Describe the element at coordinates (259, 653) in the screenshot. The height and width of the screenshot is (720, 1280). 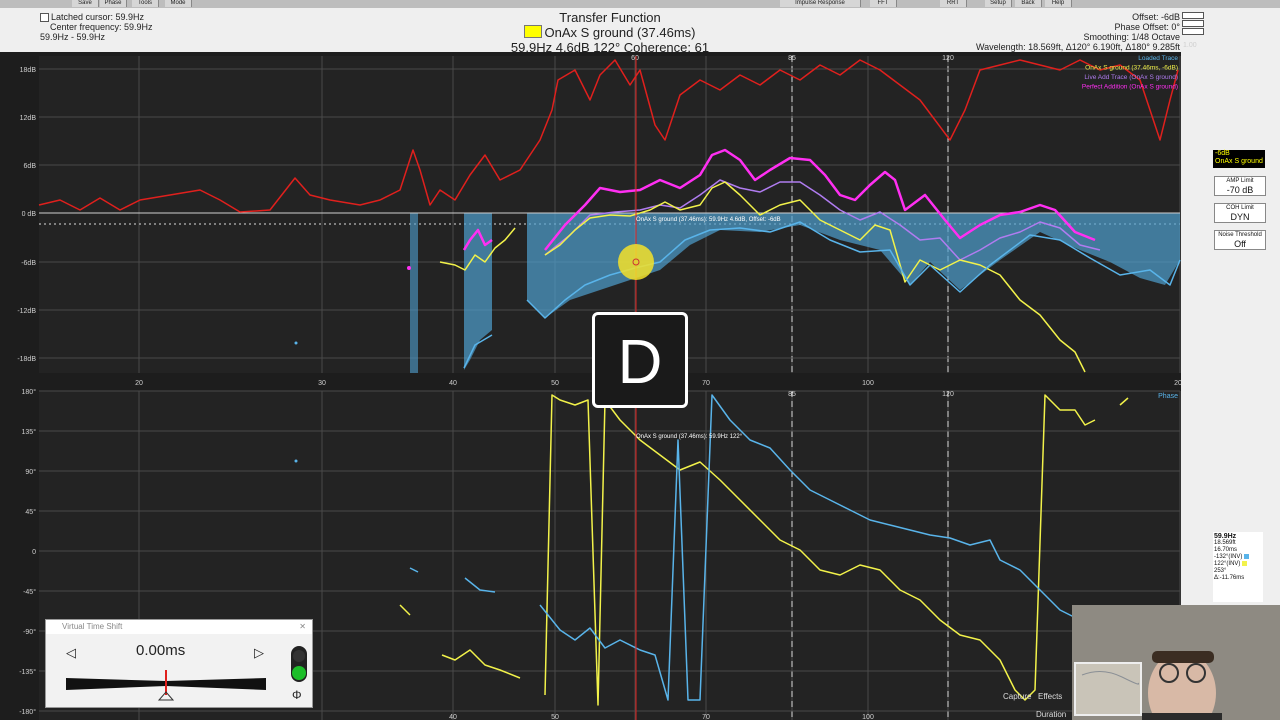
I see `right-arrow-icon: ▷` at that location.